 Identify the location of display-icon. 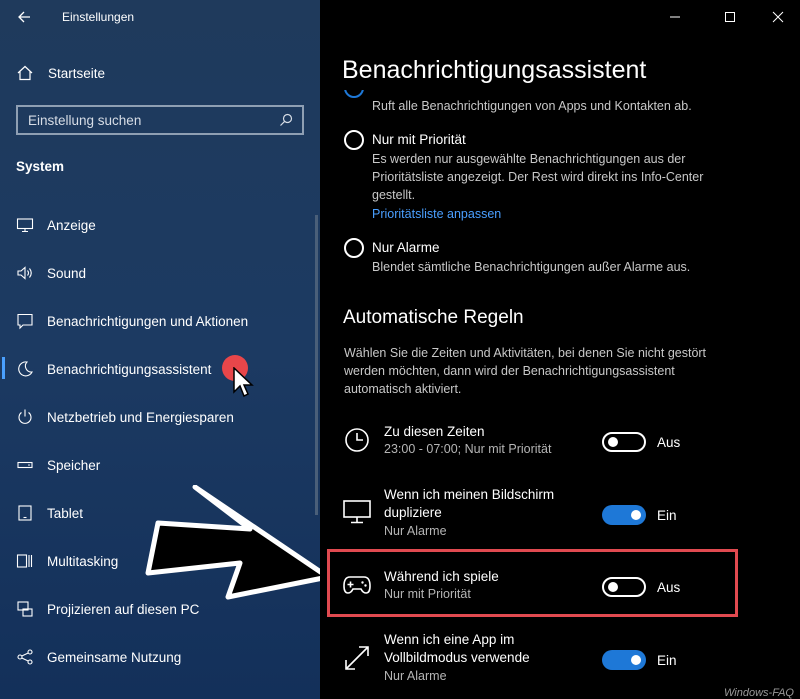
(25, 225).